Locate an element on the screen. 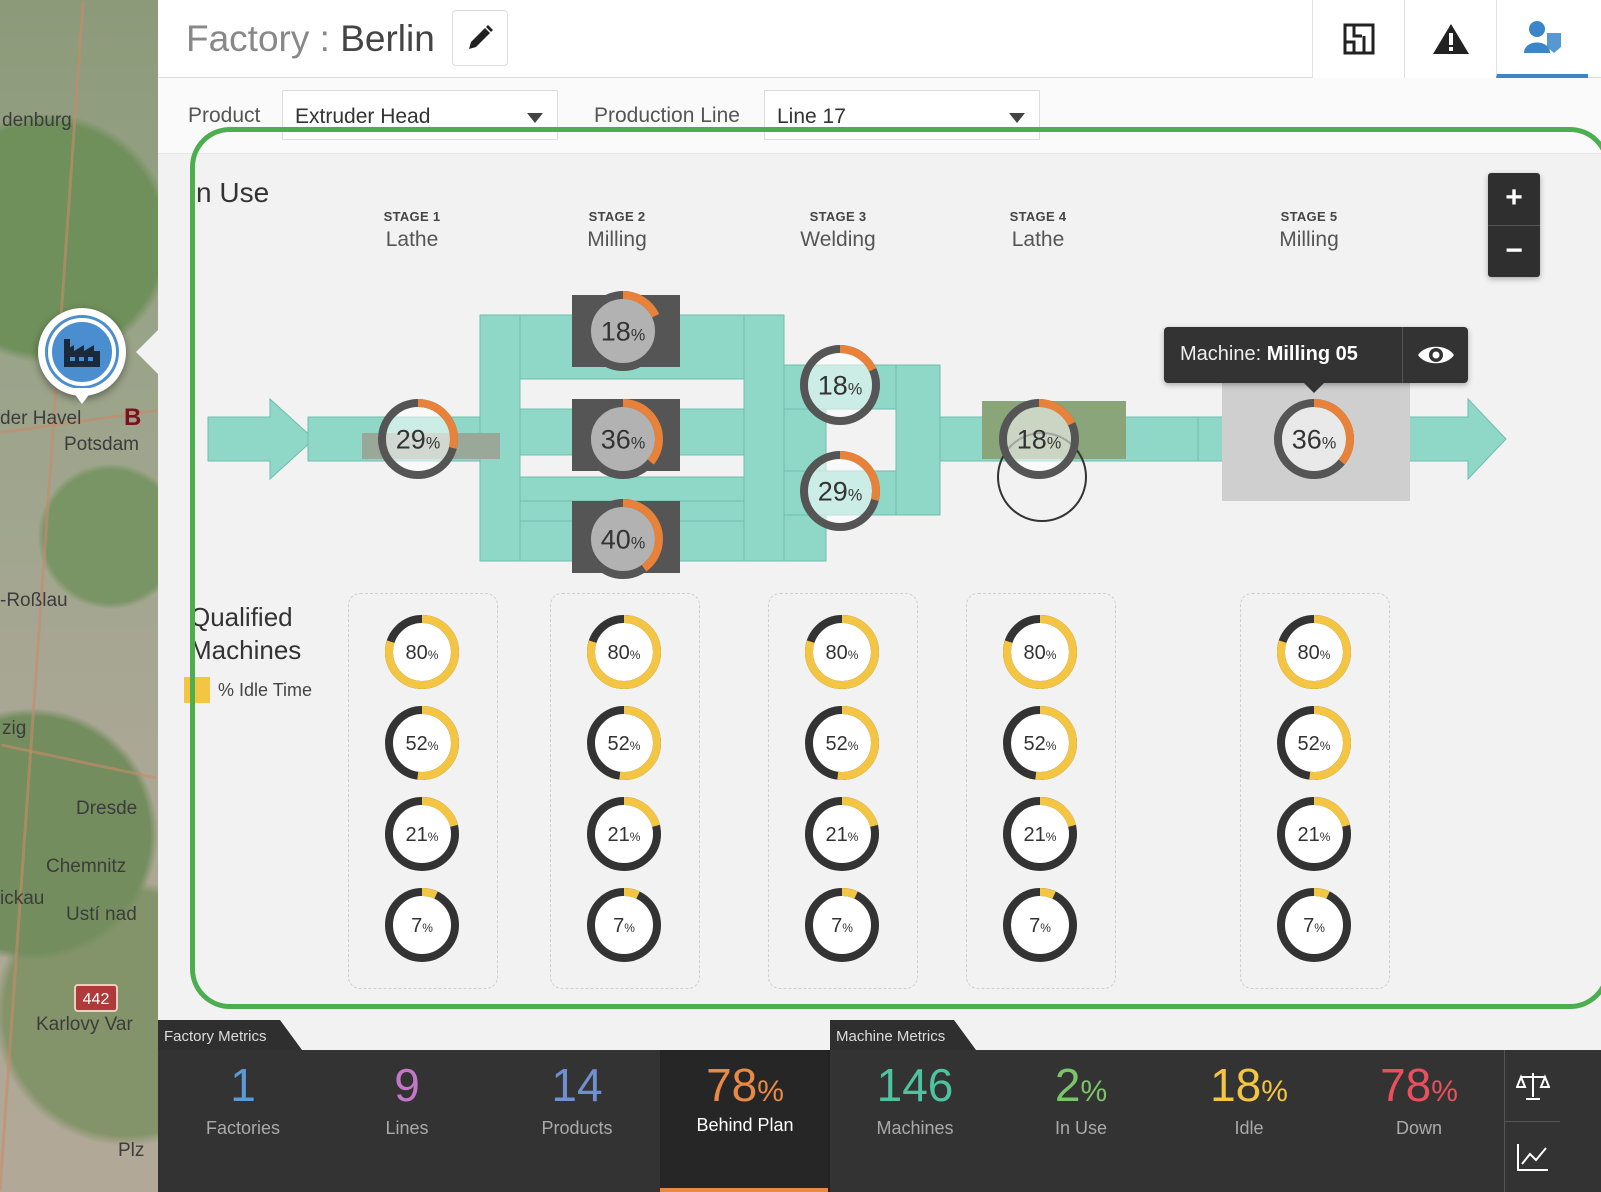 The image size is (1601, 1192). tooltip-label: Machine: is located at coordinates (1221, 354).